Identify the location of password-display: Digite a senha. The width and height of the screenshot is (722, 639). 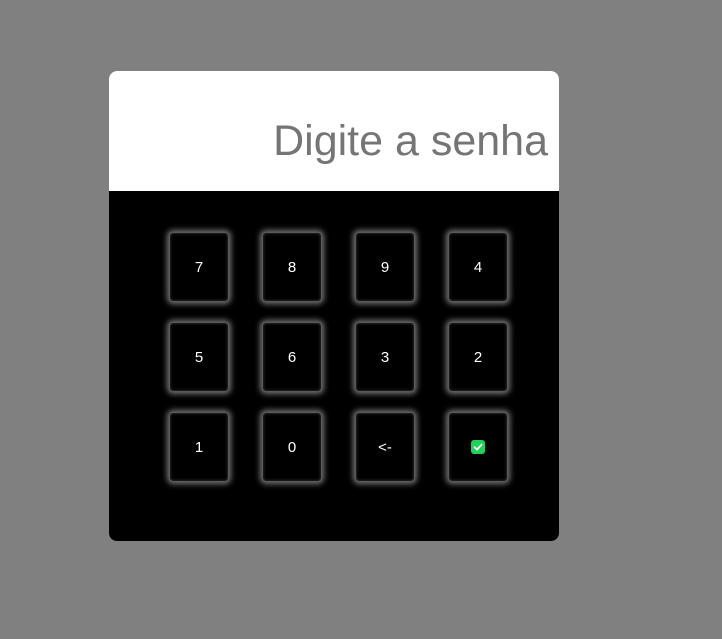
(334, 131).